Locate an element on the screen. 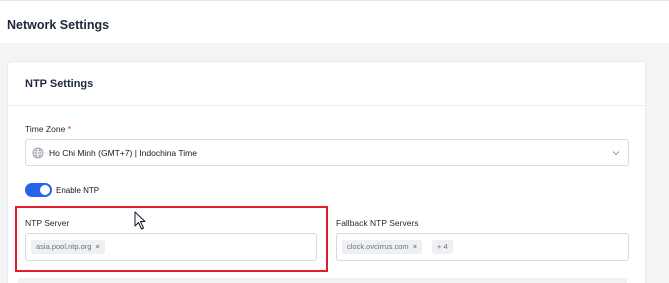  page-title: Network Settings is located at coordinates (58, 25).